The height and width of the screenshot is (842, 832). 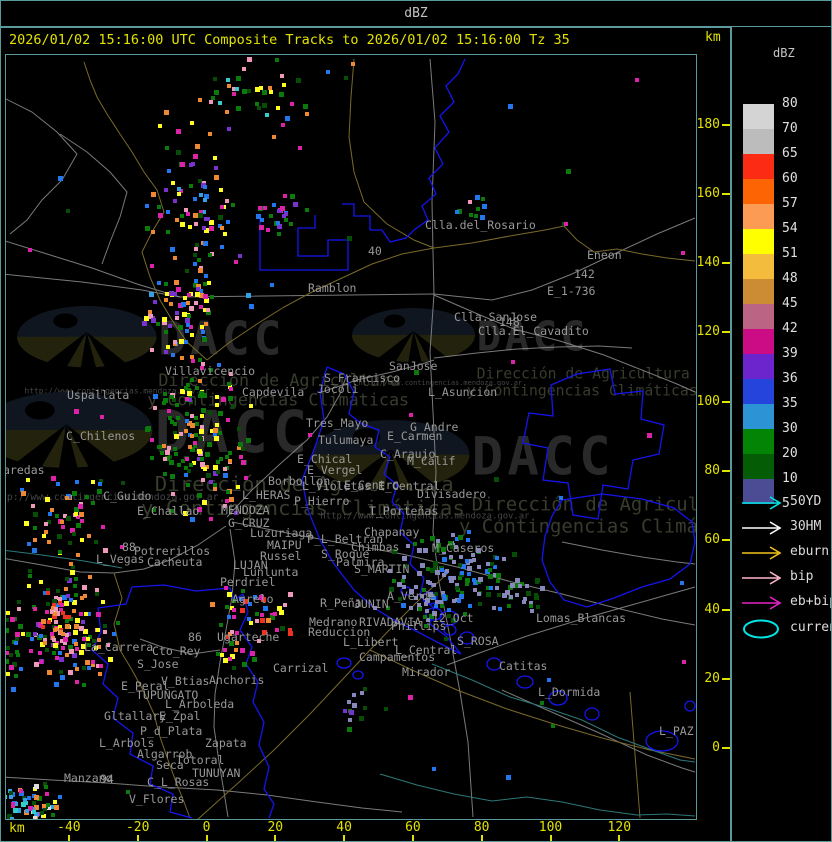 What do you see at coordinates (802, 576) in the screenshot?
I see `legend-label: bip` at bounding box center [802, 576].